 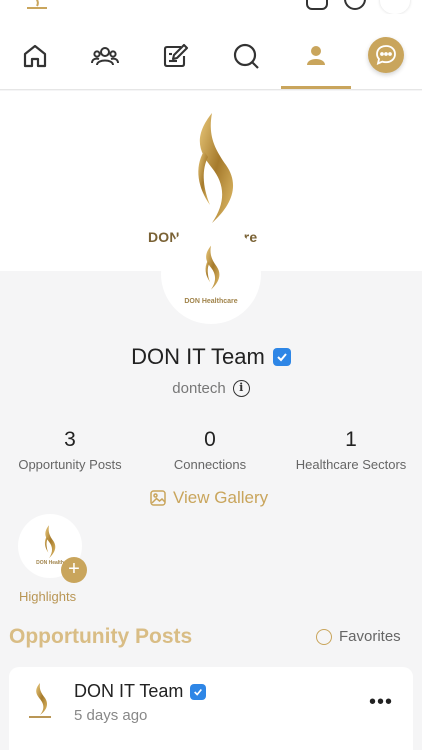 I want to click on post-timestamp: 5 days ago, so click(x=111, y=715).